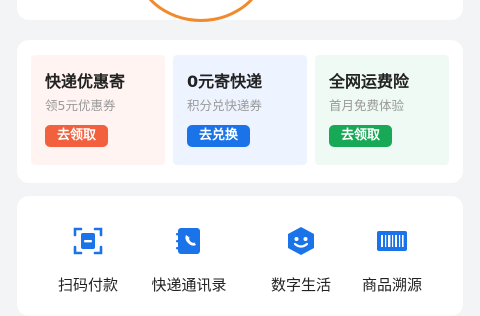  Describe the element at coordinates (391, 285) in the screenshot. I see `service-label: 商品溯源` at that location.